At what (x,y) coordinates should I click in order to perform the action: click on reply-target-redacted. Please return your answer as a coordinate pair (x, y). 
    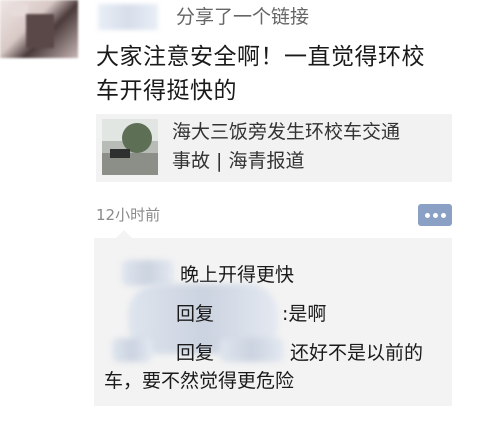
    Looking at the image, I should click on (252, 350).